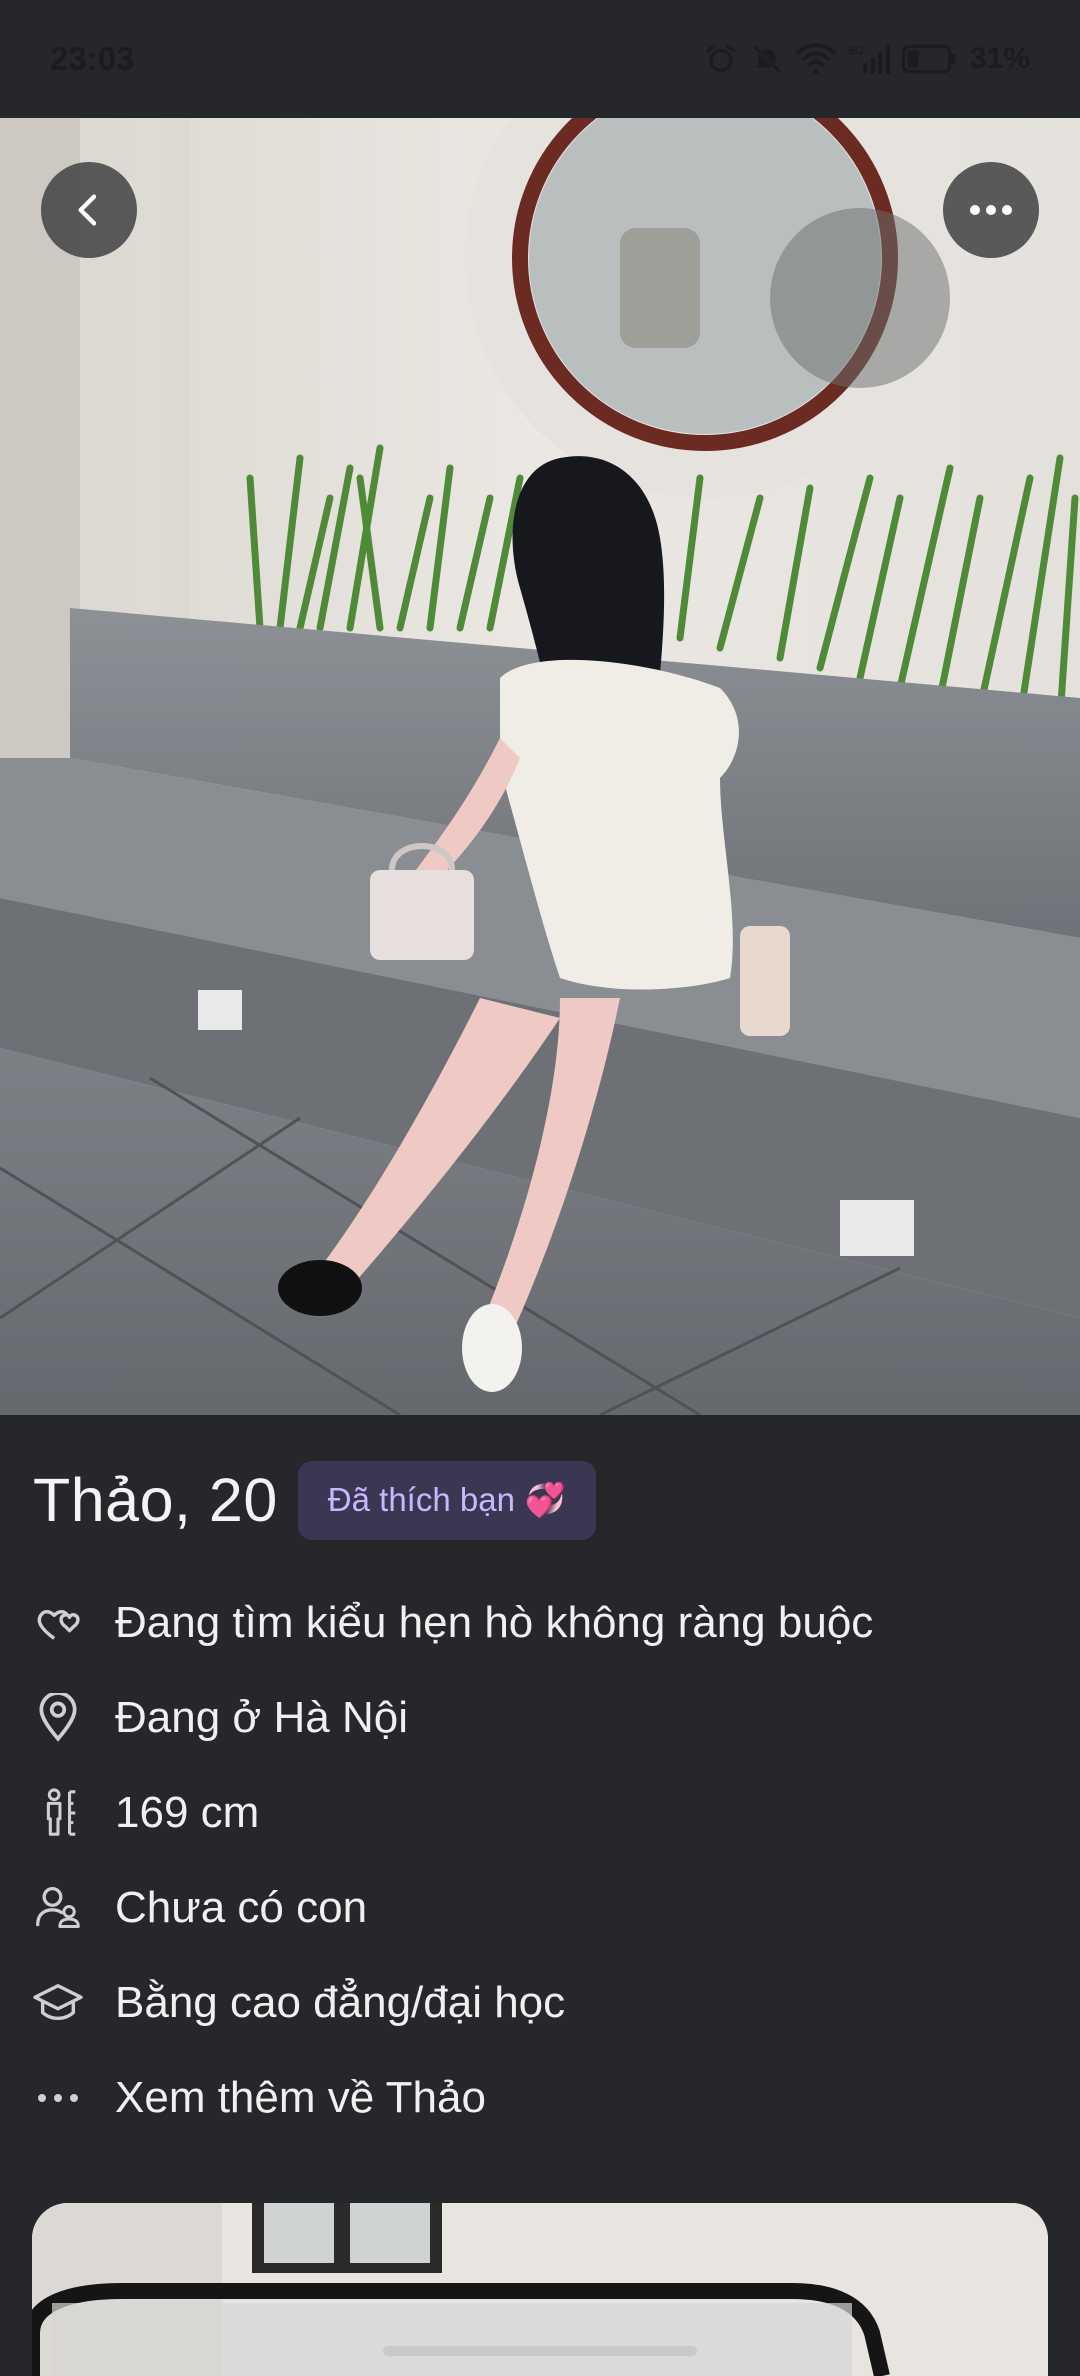 This screenshot has height=2376, width=1080. Describe the element at coordinates (241, 1907) in the screenshot. I see `attr-text: Chưa có con` at that location.